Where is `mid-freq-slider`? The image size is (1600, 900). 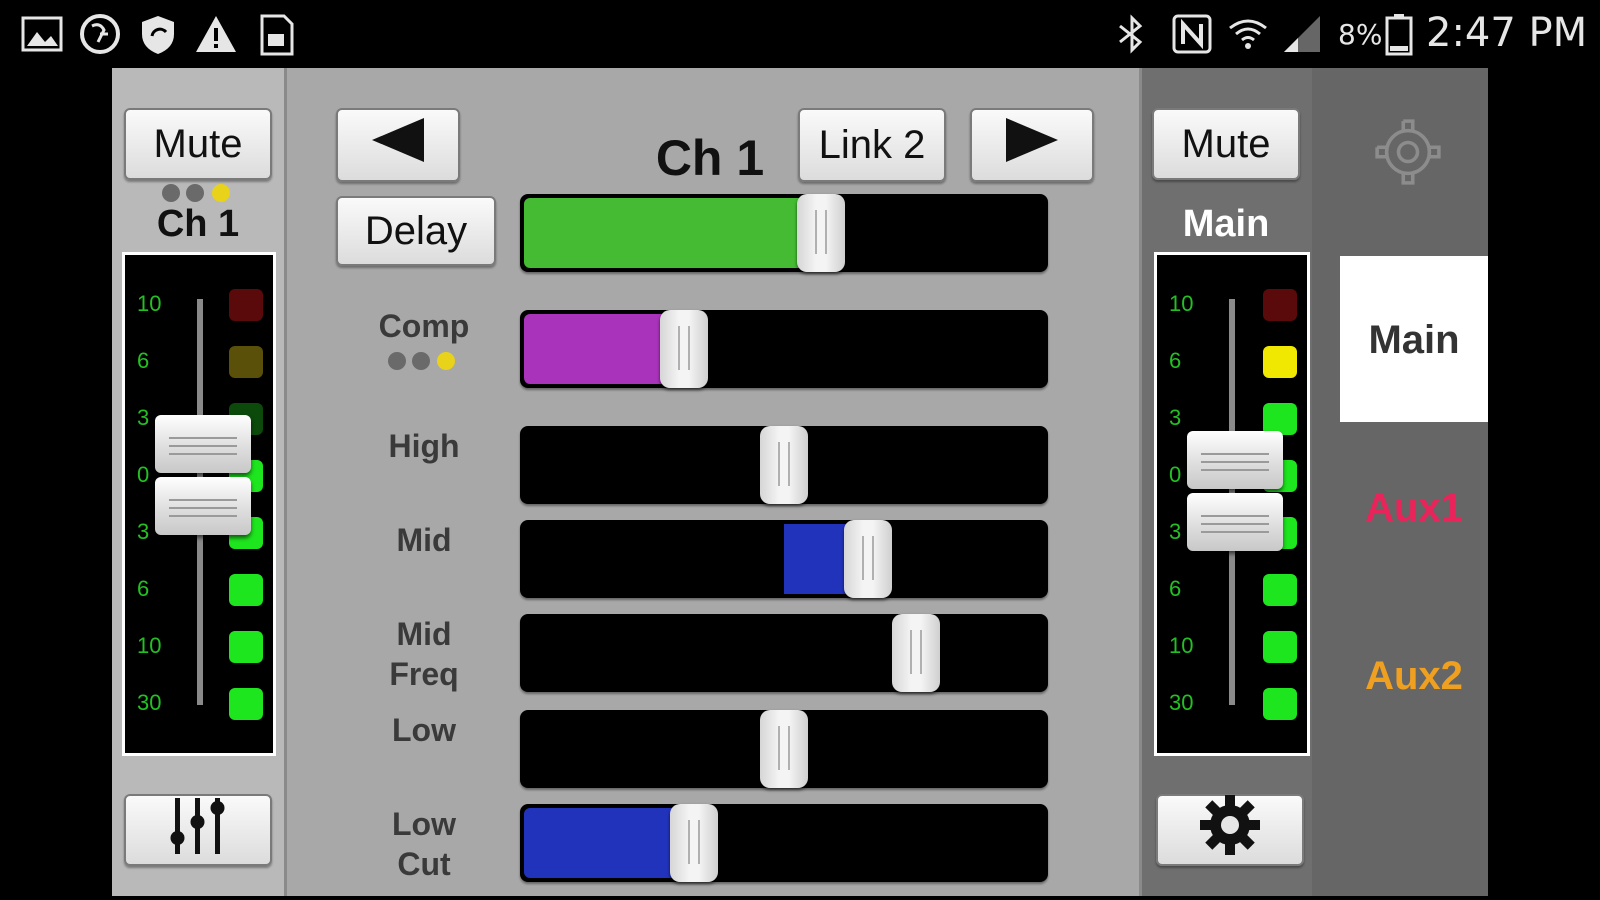
mid-freq-slider is located at coordinates (784, 653).